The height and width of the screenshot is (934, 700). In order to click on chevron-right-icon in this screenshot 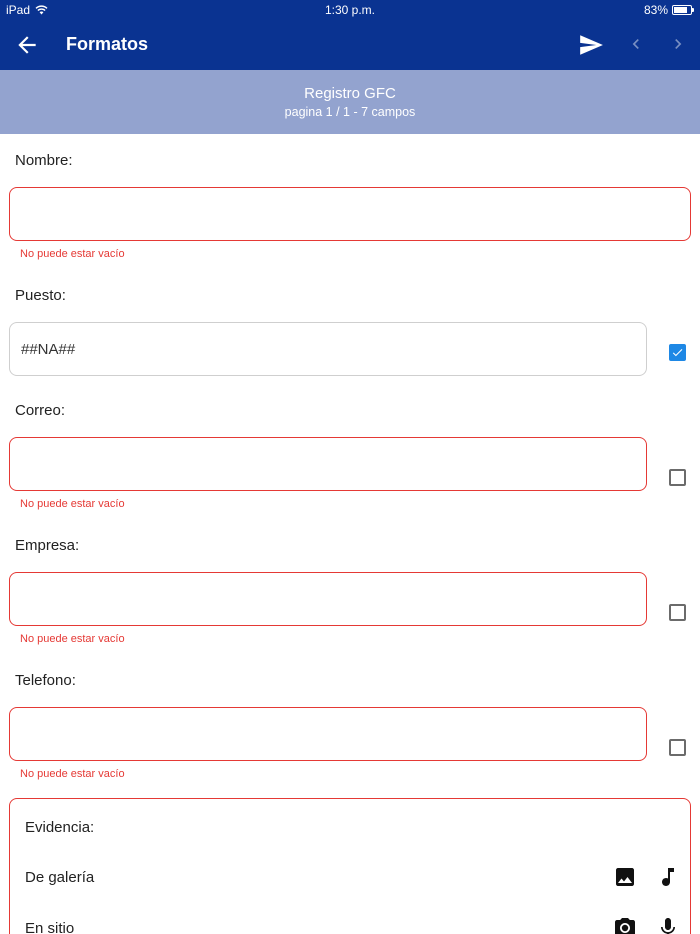, I will do `click(678, 44)`.